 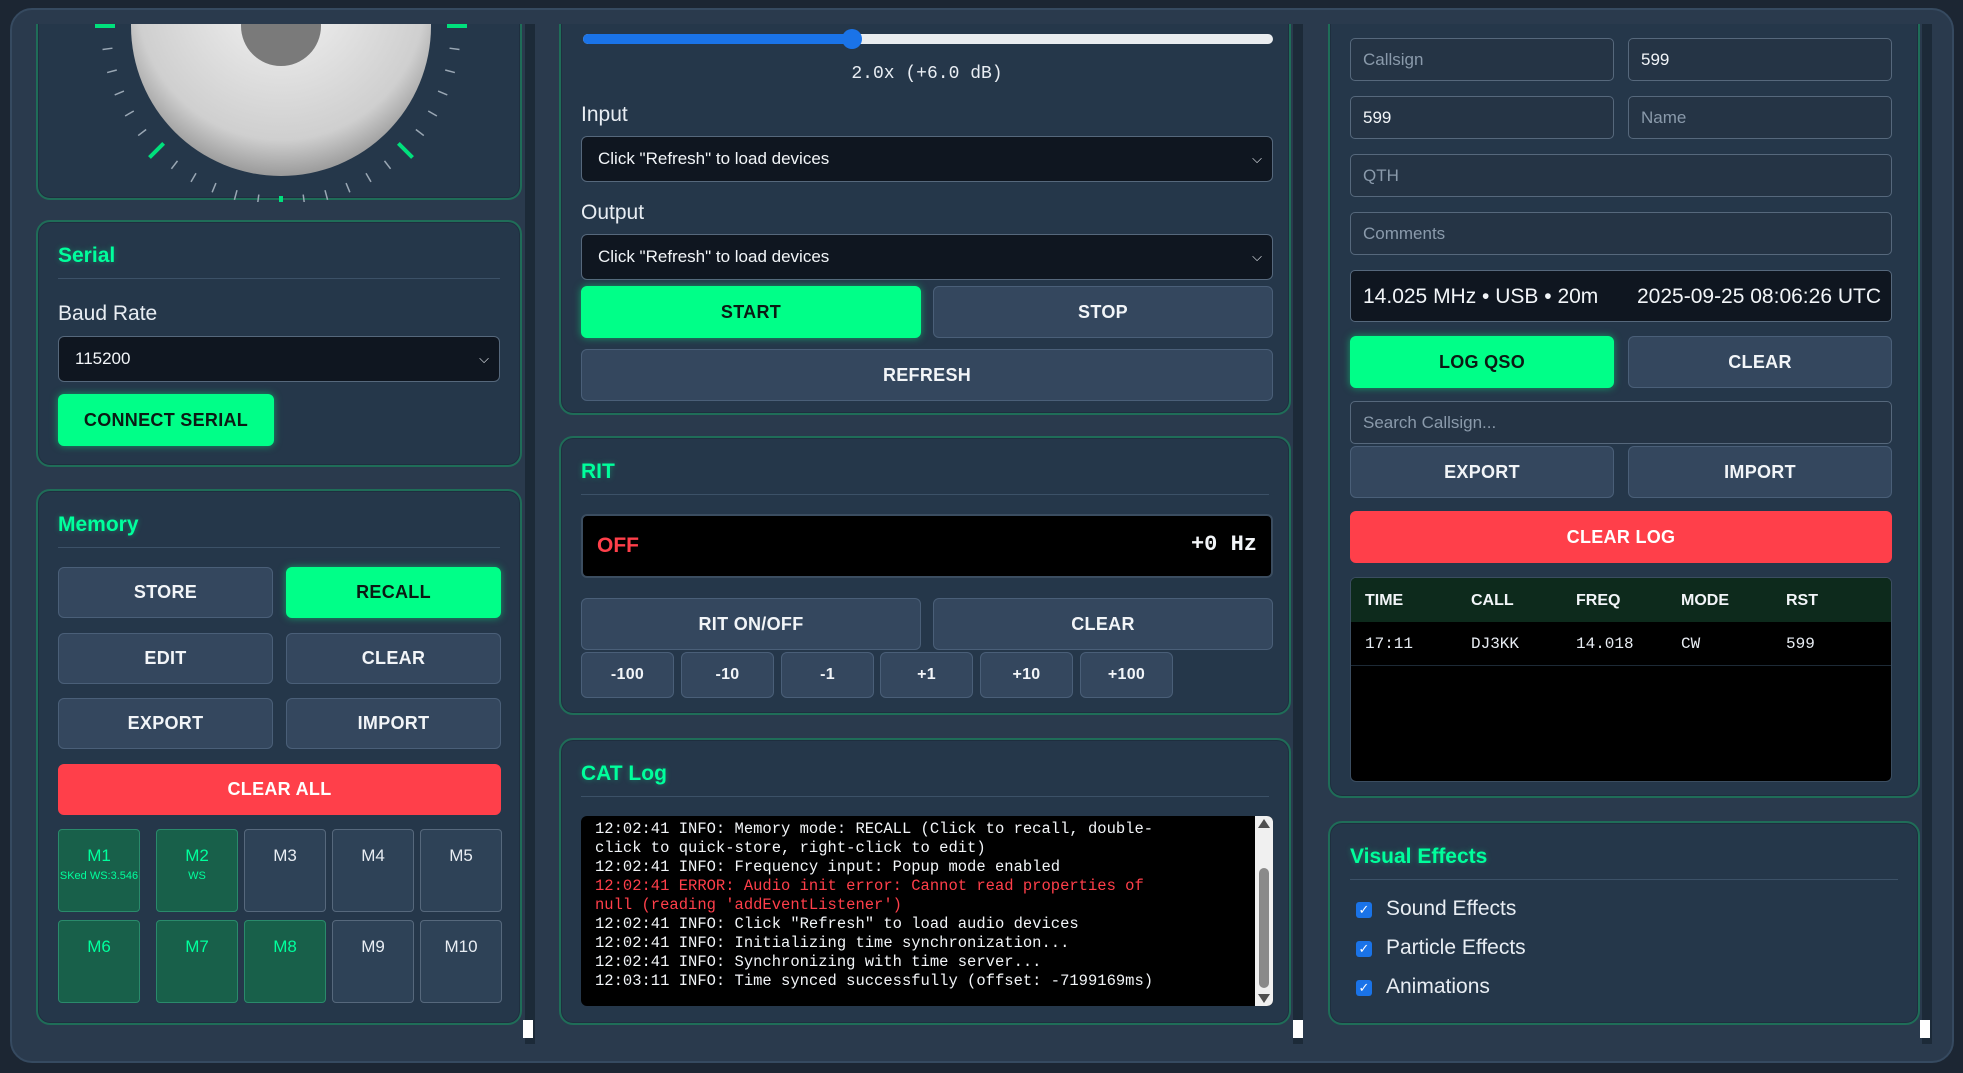 I want to click on column-freq: FREQ, so click(x=1598, y=601).